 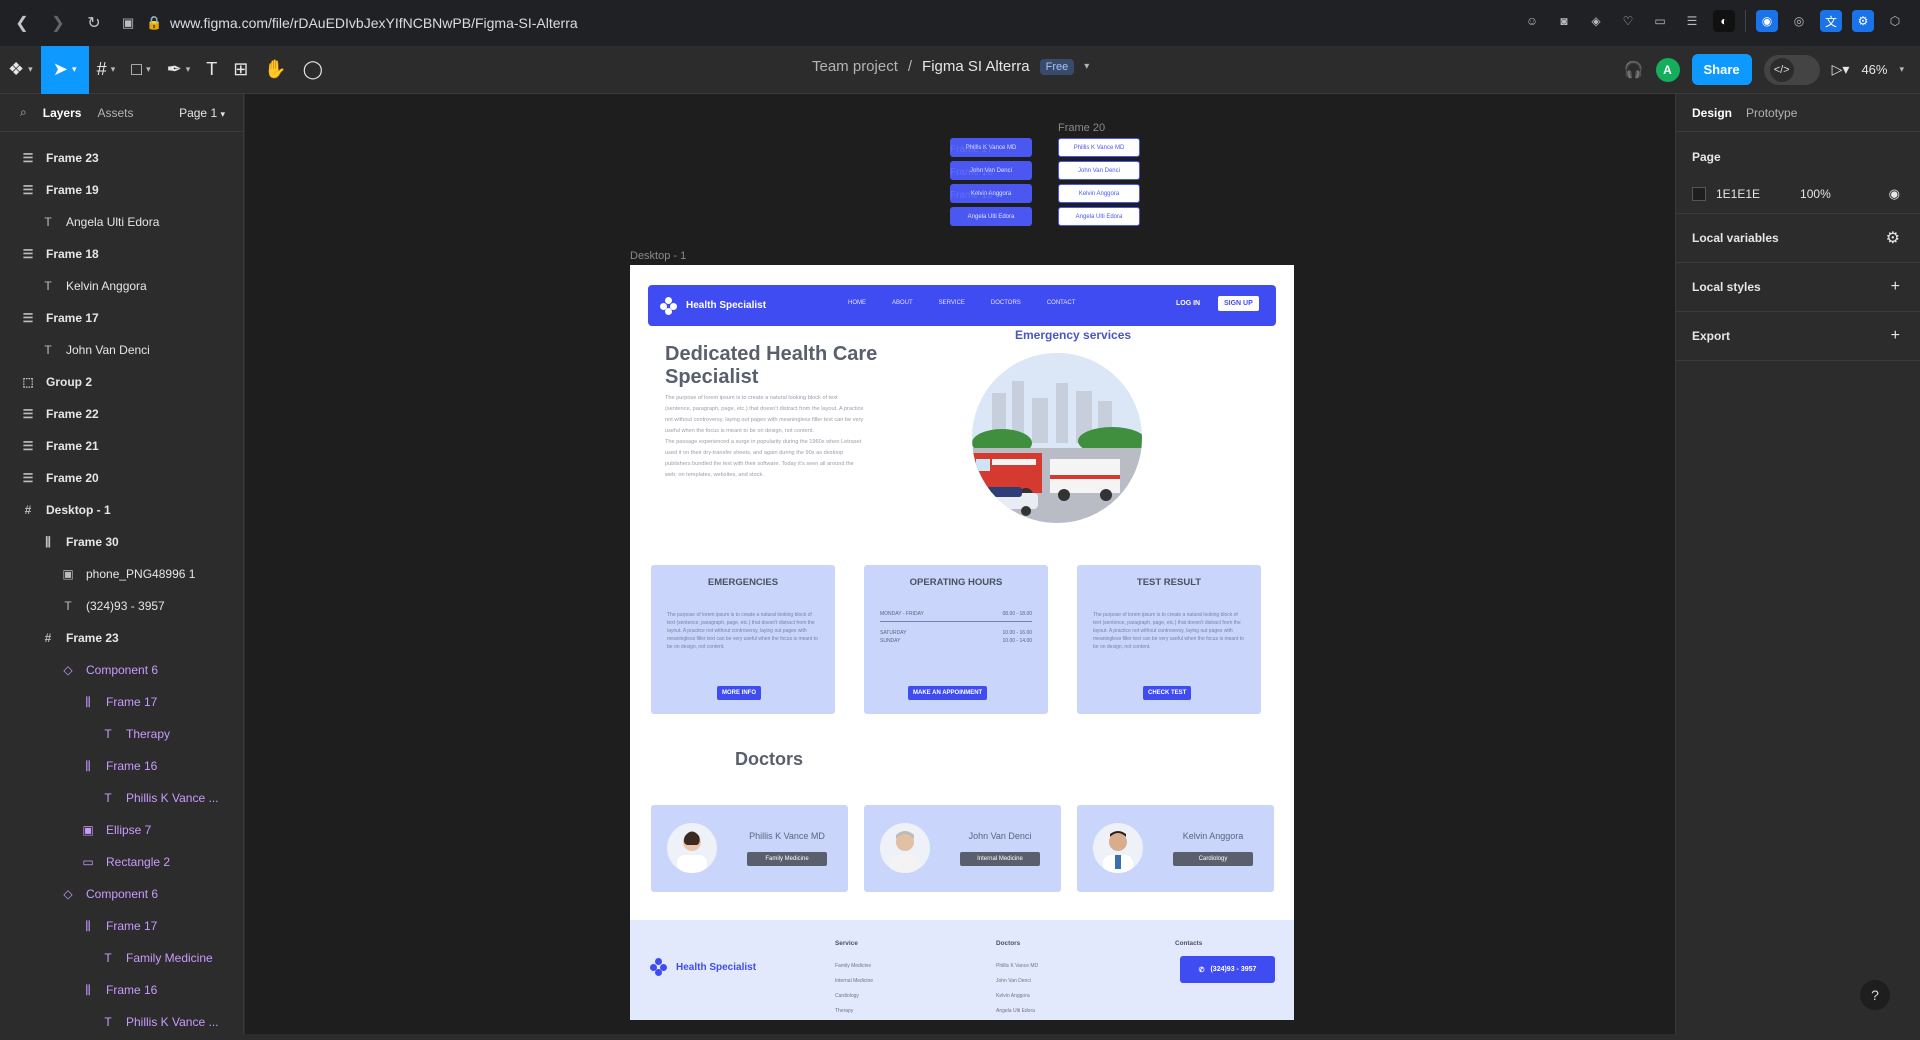 I want to click on settings-extension-icon: ⚙, so click(x=1863, y=21).